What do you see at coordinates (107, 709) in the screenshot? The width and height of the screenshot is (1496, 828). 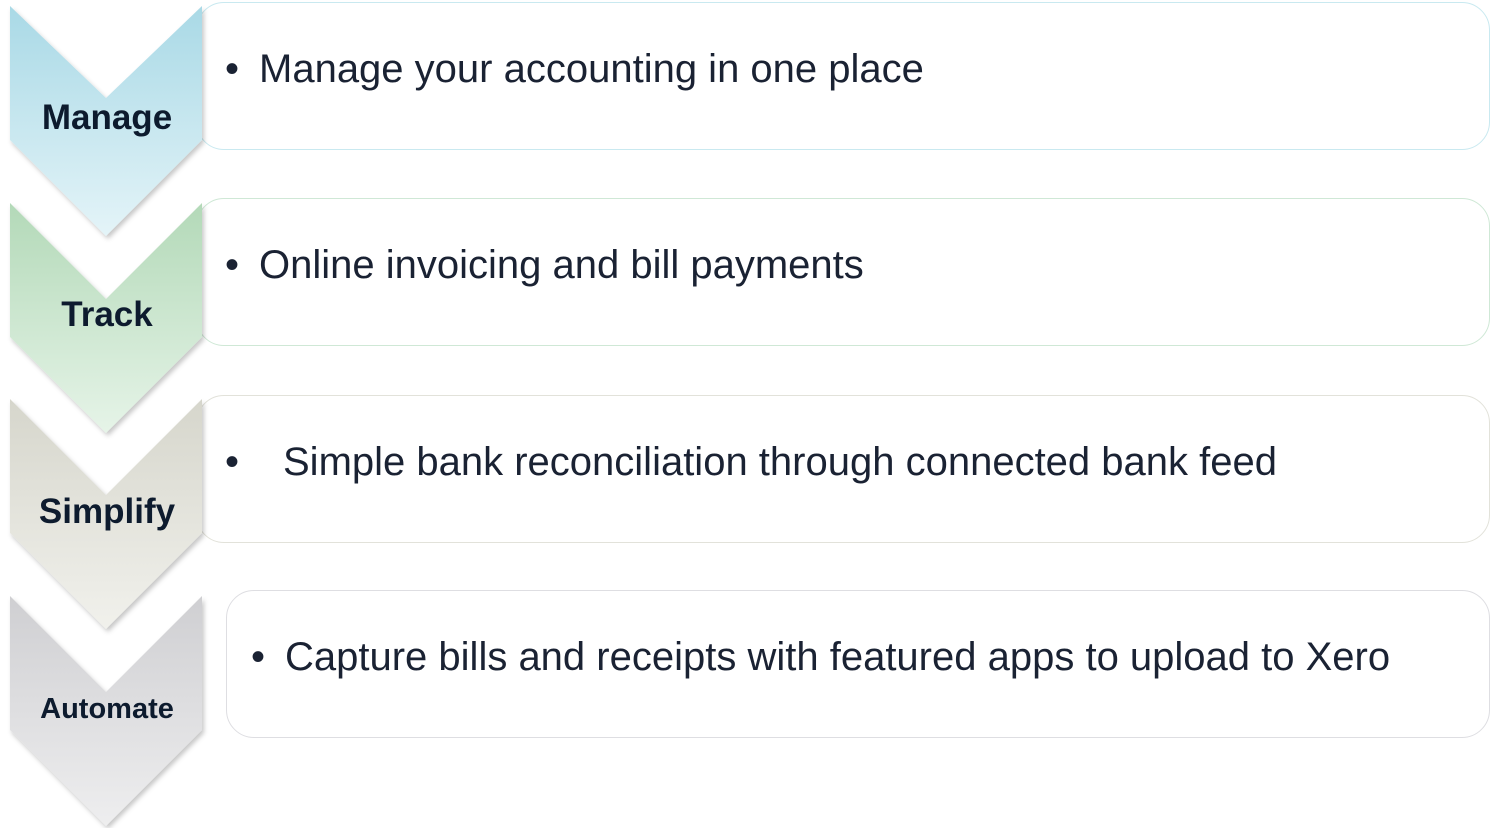 I see `chevron-label-automate: Automate` at bounding box center [107, 709].